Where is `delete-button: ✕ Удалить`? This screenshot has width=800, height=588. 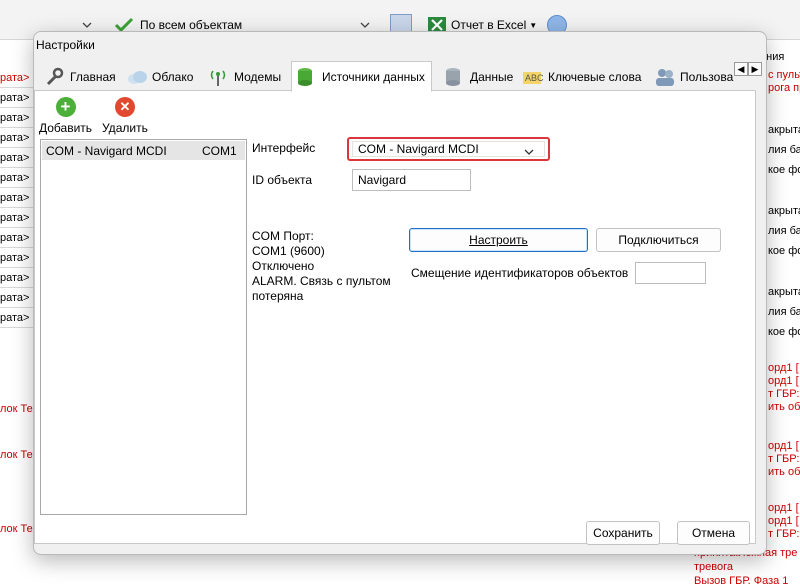 delete-button: ✕ Удалить is located at coordinates (125, 116).